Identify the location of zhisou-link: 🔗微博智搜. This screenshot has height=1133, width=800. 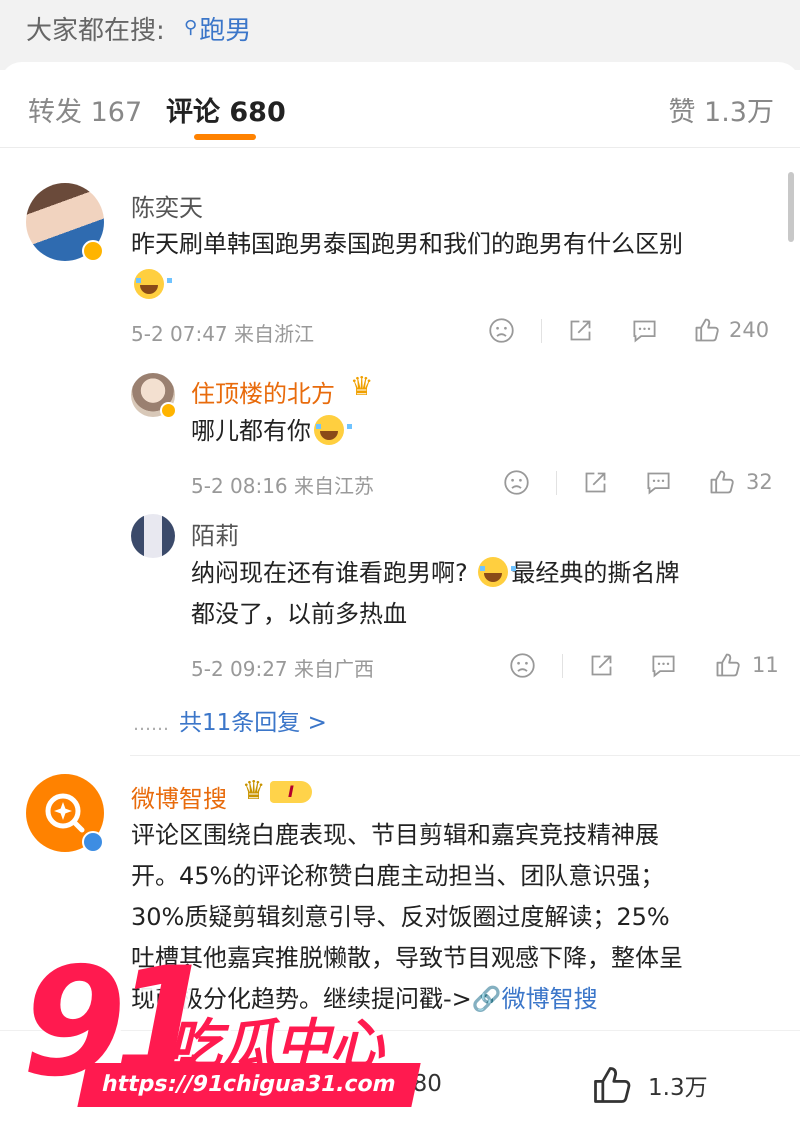
(535, 999).